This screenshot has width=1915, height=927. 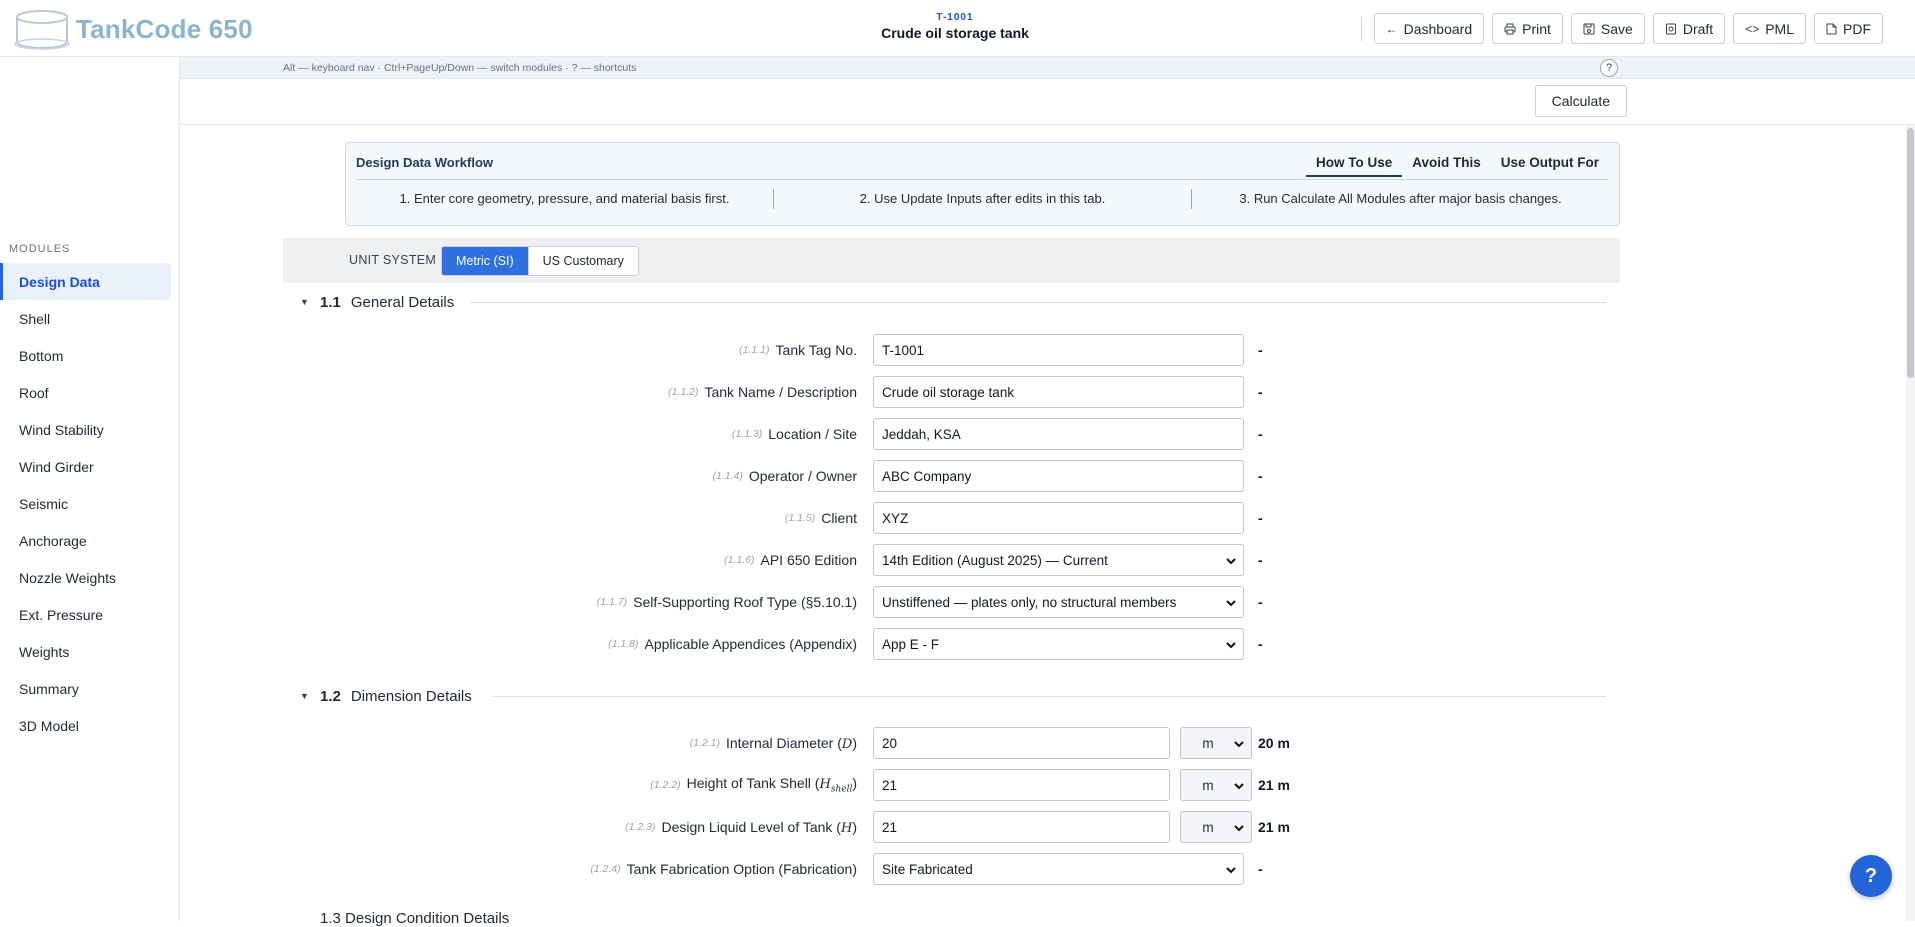 What do you see at coordinates (640, 827) in the screenshot?
I see `field-ref: (1.2.3)` at bounding box center [640, 827].